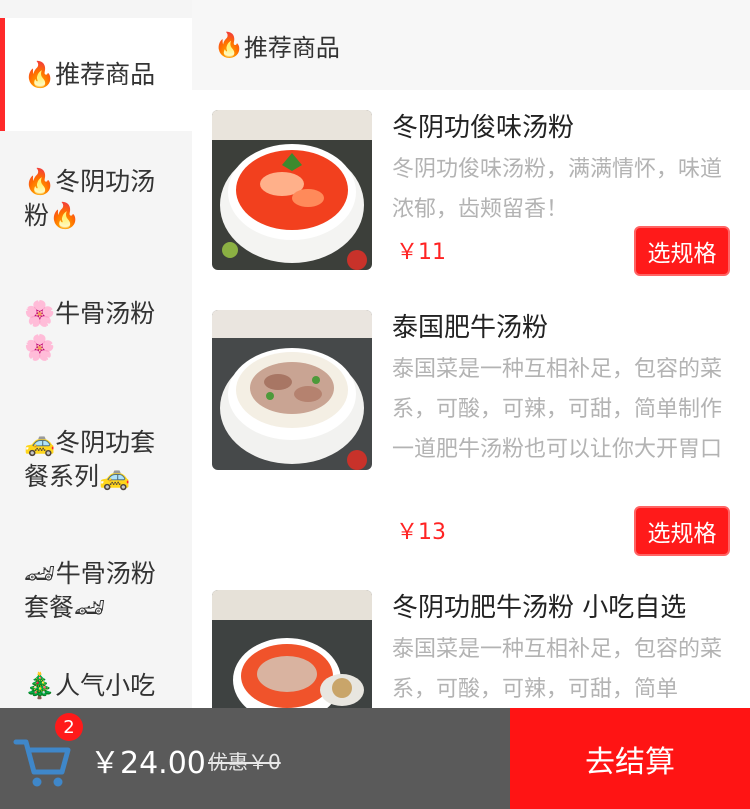 The image size is (750, 809). Describe the element at coordinates (69, 727) in the screenshot. I see `cart-count-badge: 2` at that location.